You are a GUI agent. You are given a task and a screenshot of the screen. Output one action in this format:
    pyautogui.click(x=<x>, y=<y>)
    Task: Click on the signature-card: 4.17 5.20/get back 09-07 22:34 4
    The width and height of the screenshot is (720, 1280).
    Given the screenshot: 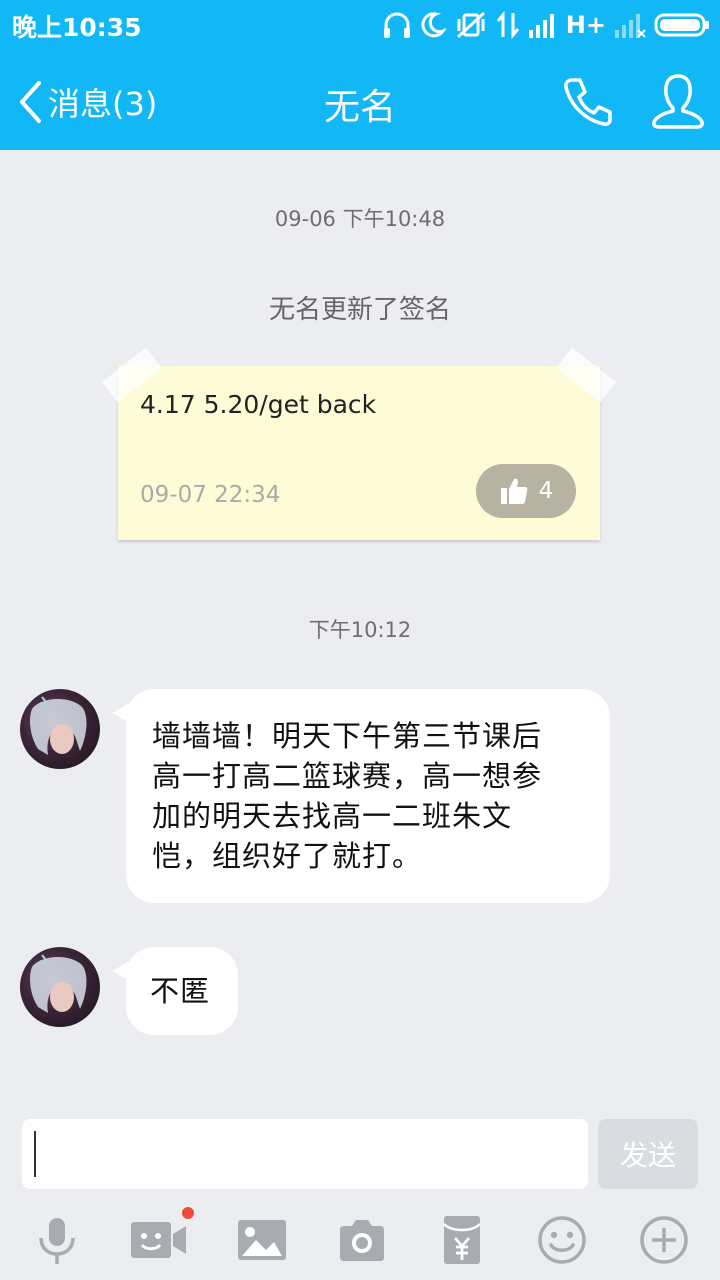 What is the action you would take?
    pyautogui.click(x=359, y=443)
    